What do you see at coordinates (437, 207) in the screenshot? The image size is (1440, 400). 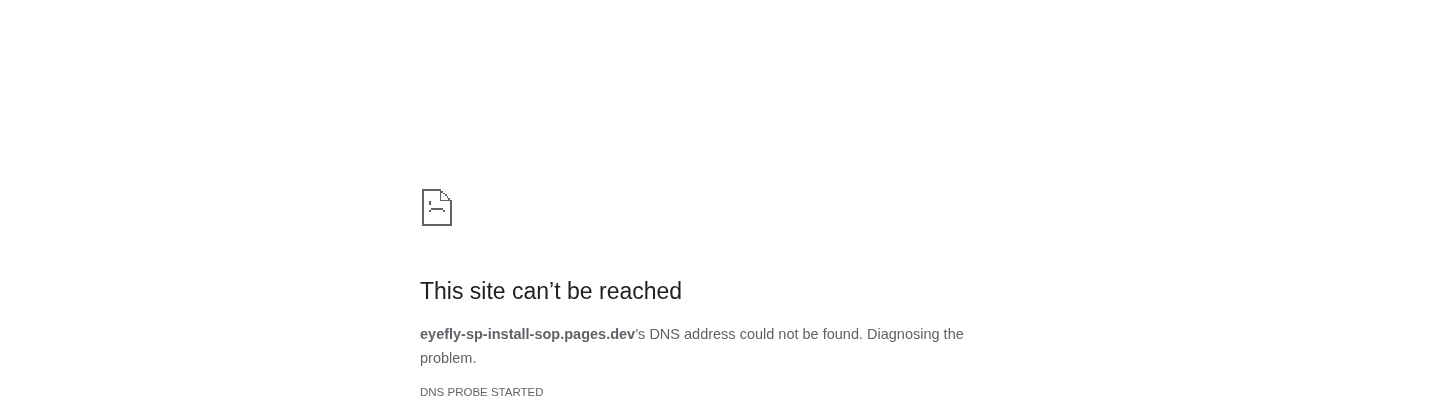 I see `sad-page-icon` at bounding box center [437, 207].